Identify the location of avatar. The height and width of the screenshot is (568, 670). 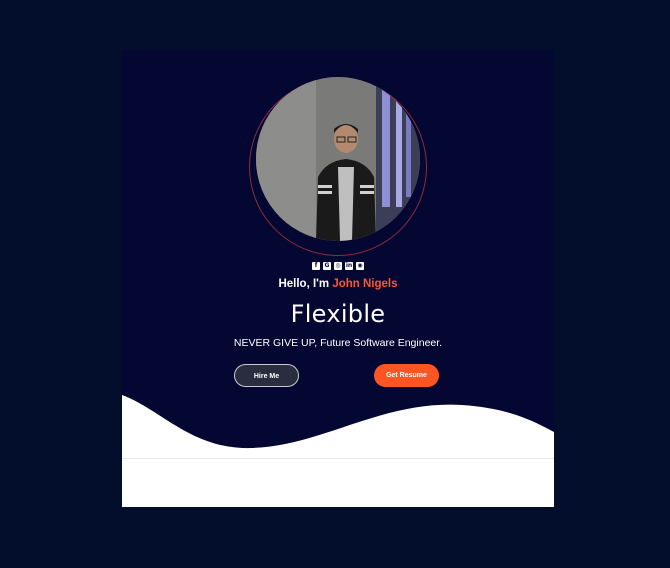
(338, 159).